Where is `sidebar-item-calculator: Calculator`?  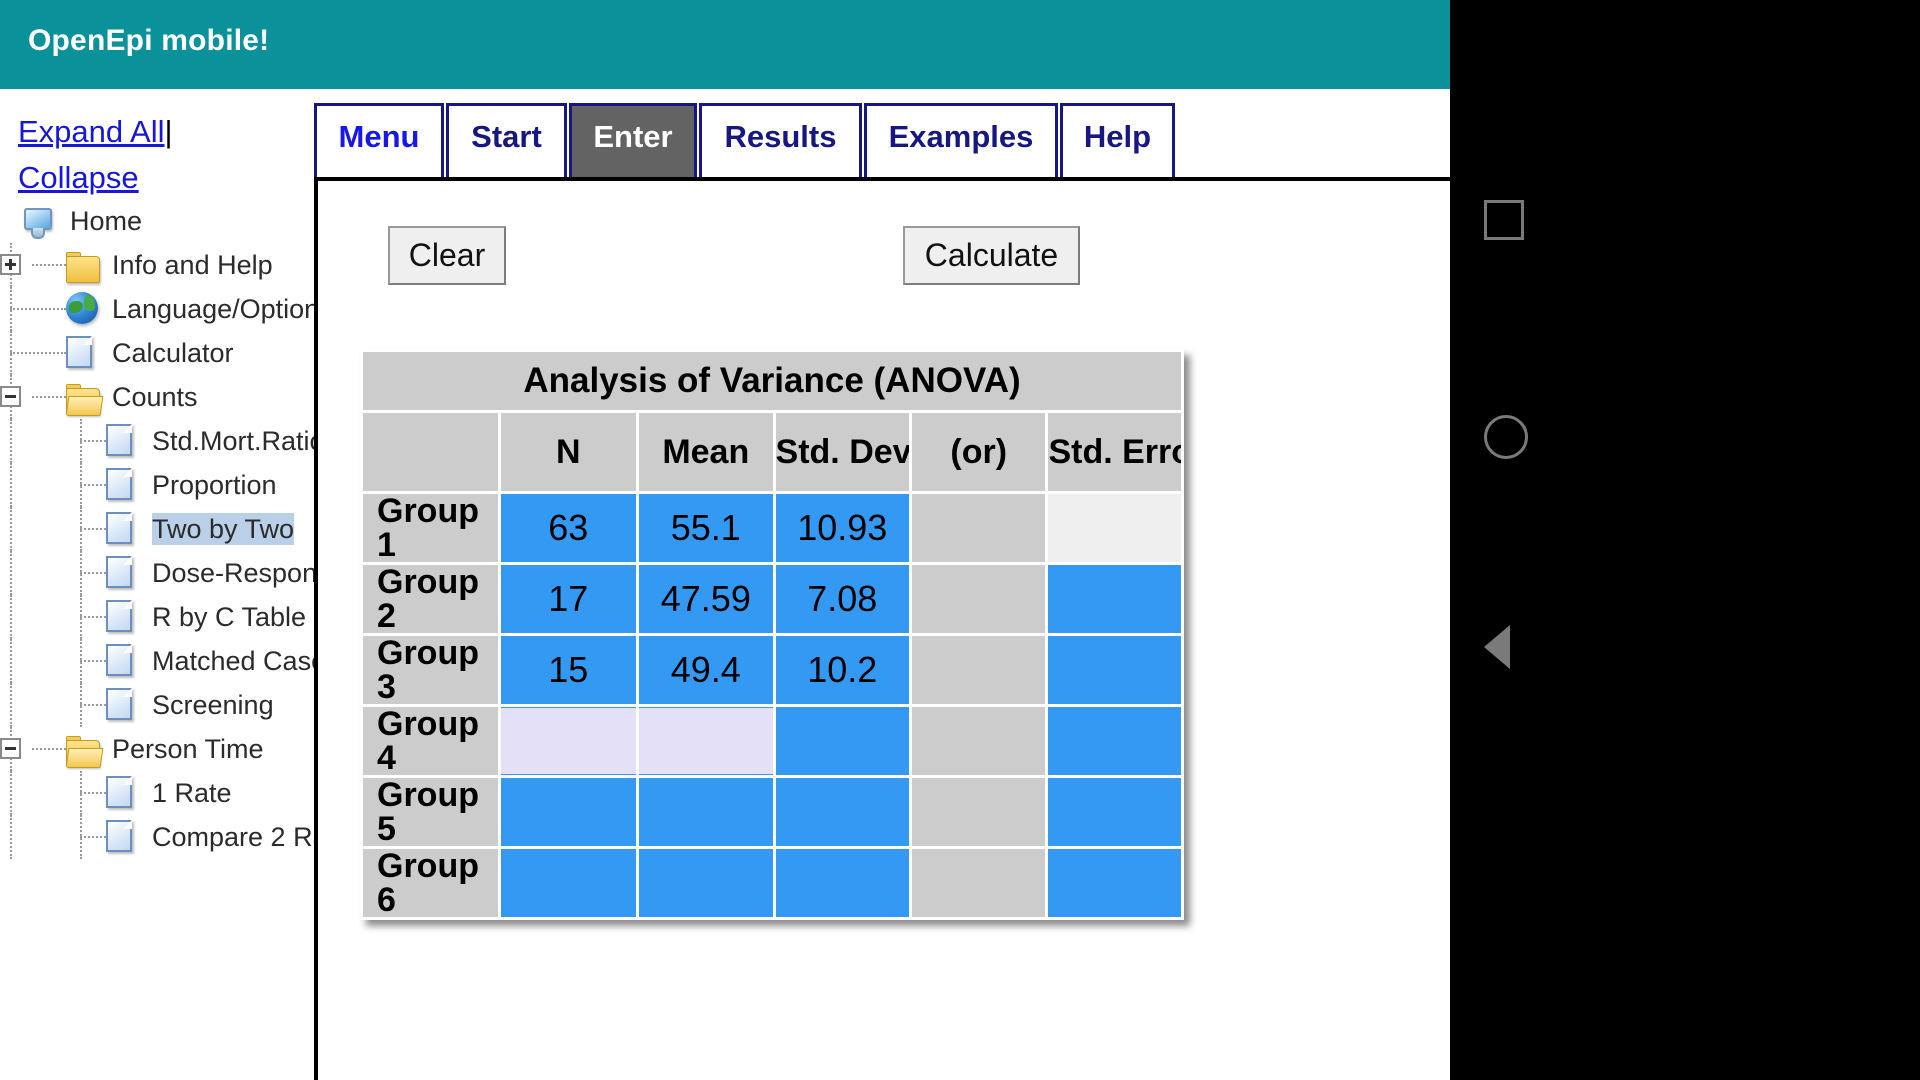 sidebar-item-calculator: Calculator is located at coordinates (157, 353).